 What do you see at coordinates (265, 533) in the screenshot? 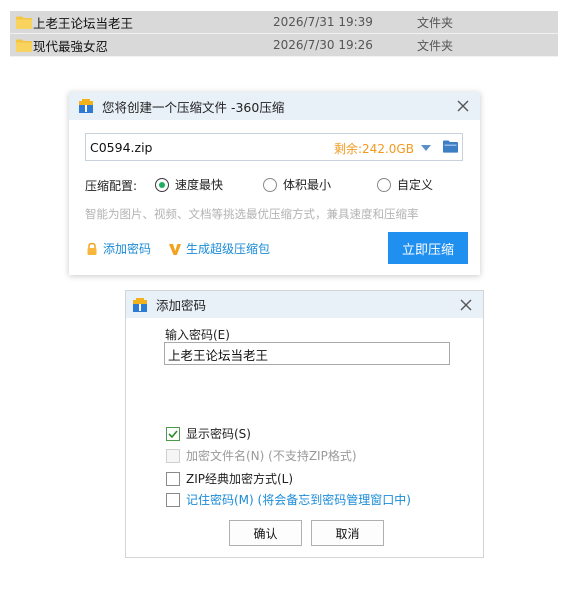
I see `ok-button: 确认` at bounding box center [265, 533].